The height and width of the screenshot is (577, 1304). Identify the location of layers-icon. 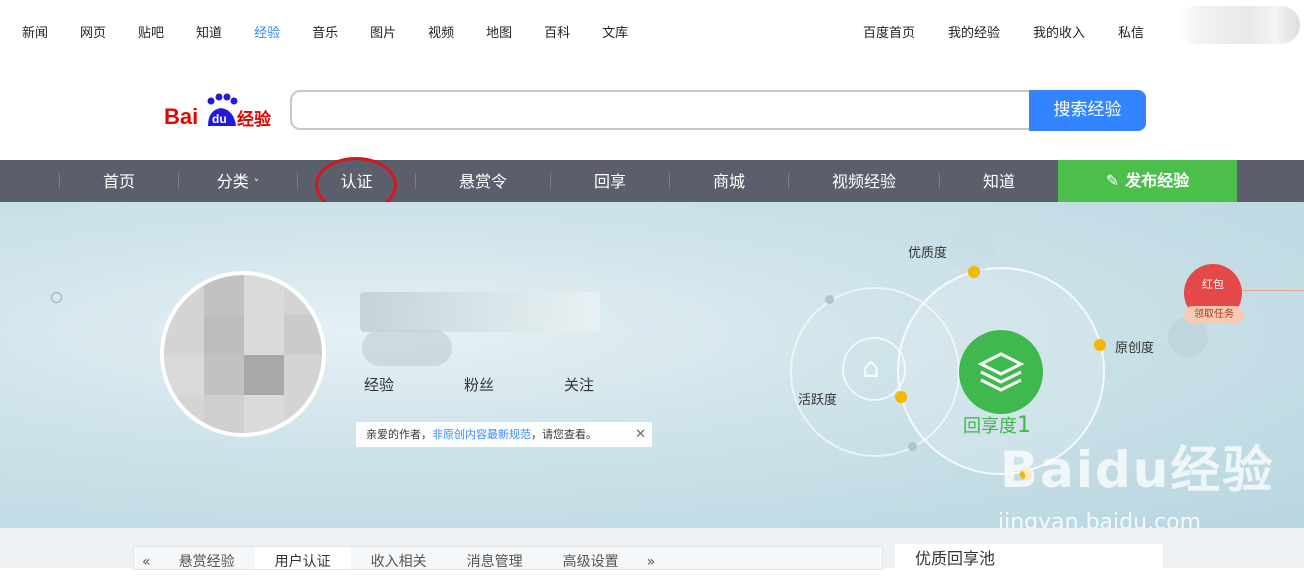
(1001, 372).